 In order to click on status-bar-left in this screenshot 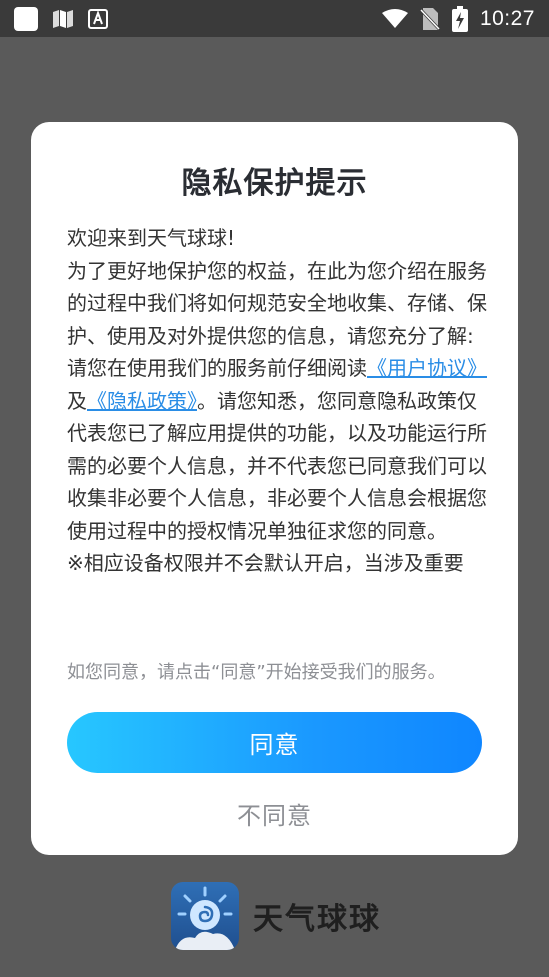, I will do `click(68, 18)`.